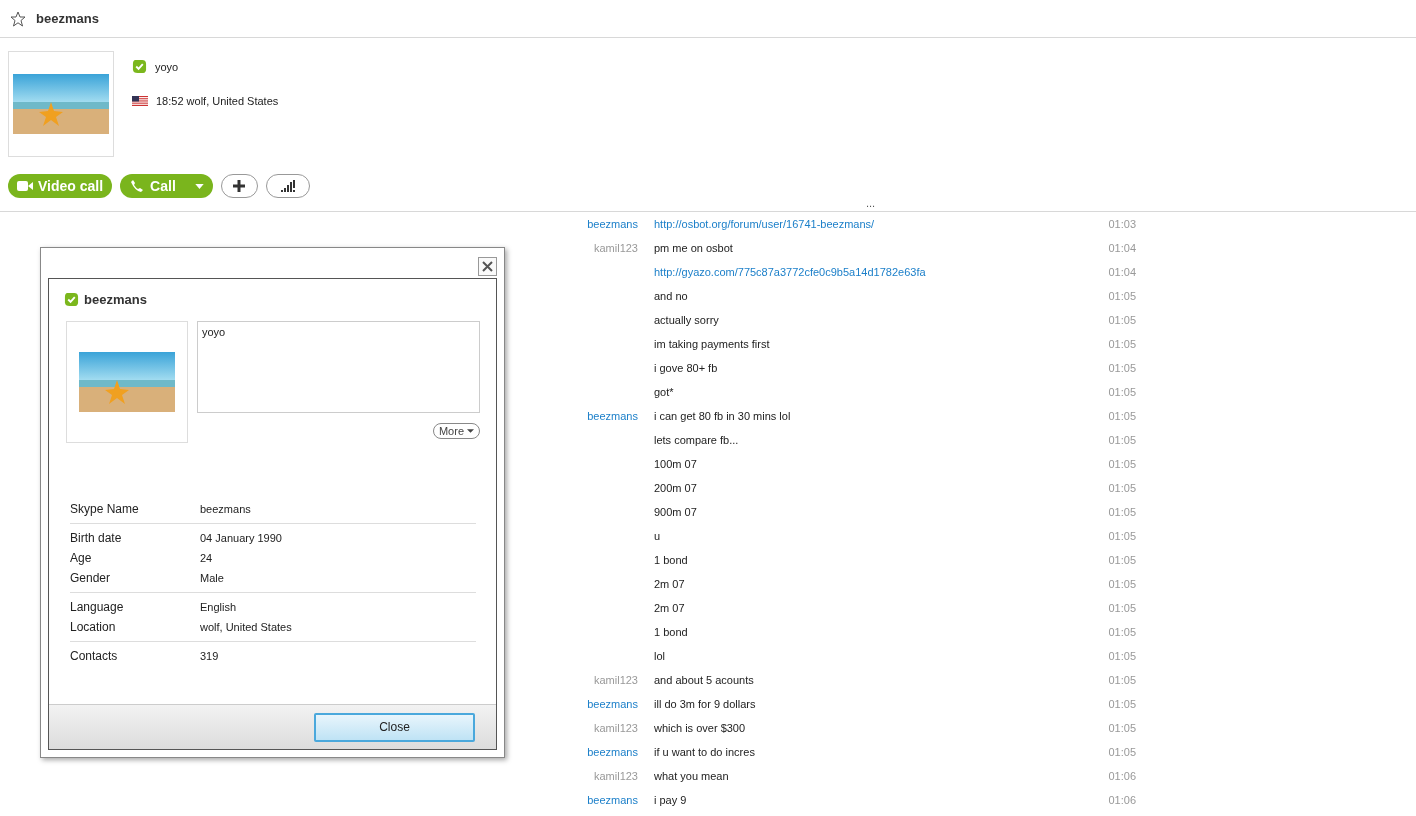 This screenshot has width=1416, height=816. Describe the element at coordinates (25, 186) in the screenshot. I see `video-camera-icon` at that location.